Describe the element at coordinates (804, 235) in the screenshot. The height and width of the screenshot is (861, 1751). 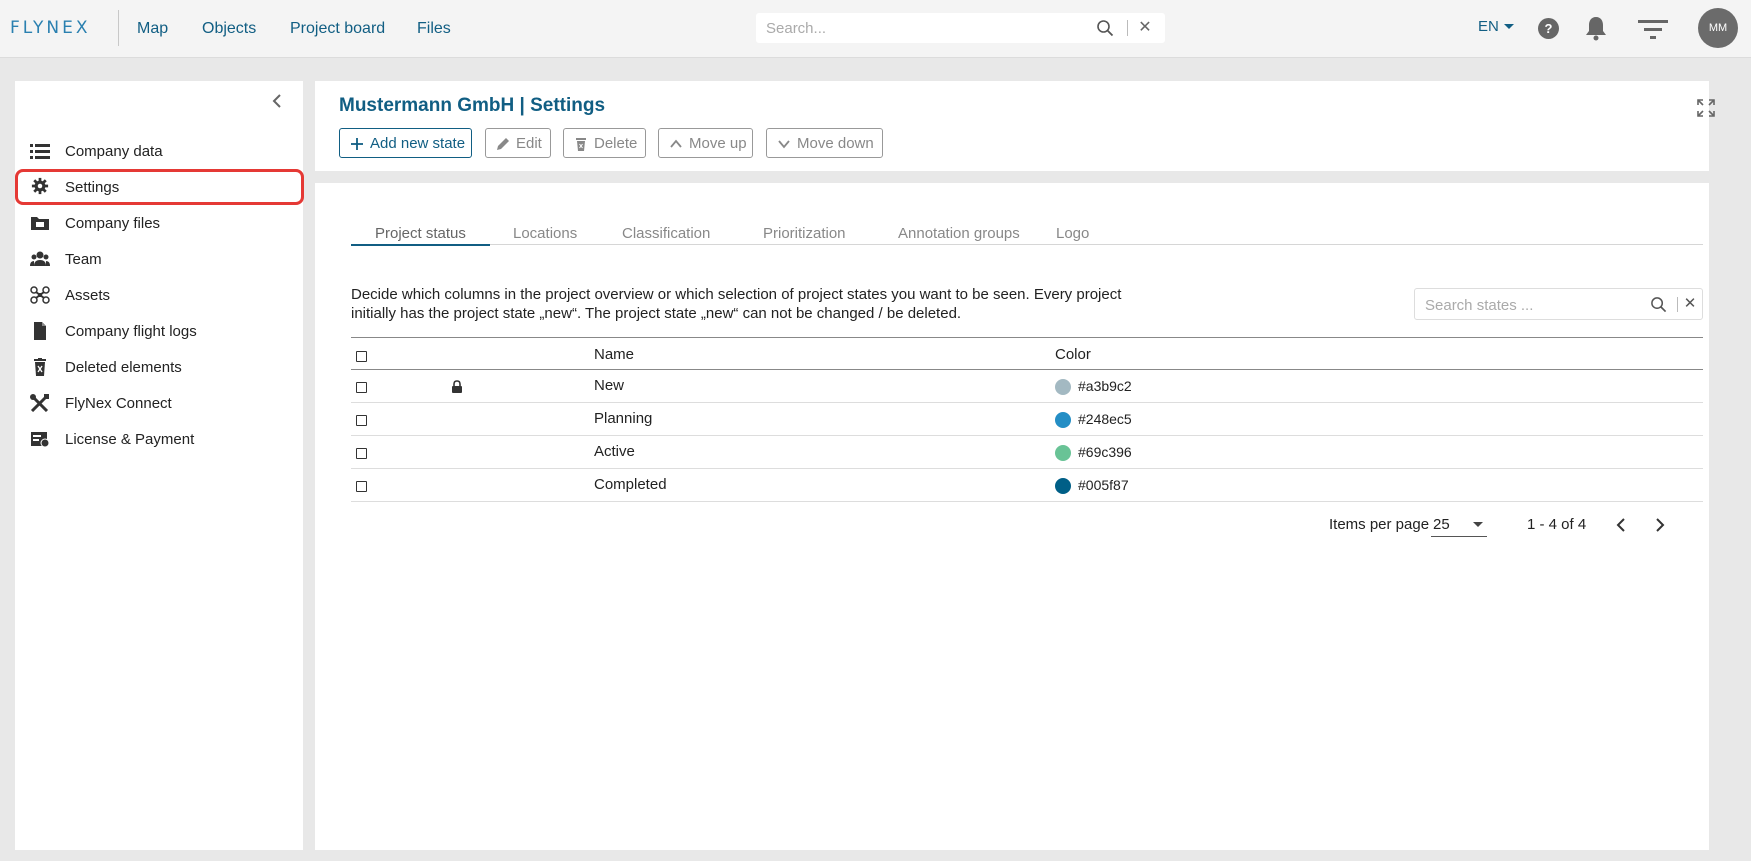
I see `tab-prioritization: Prioritization` at that location.